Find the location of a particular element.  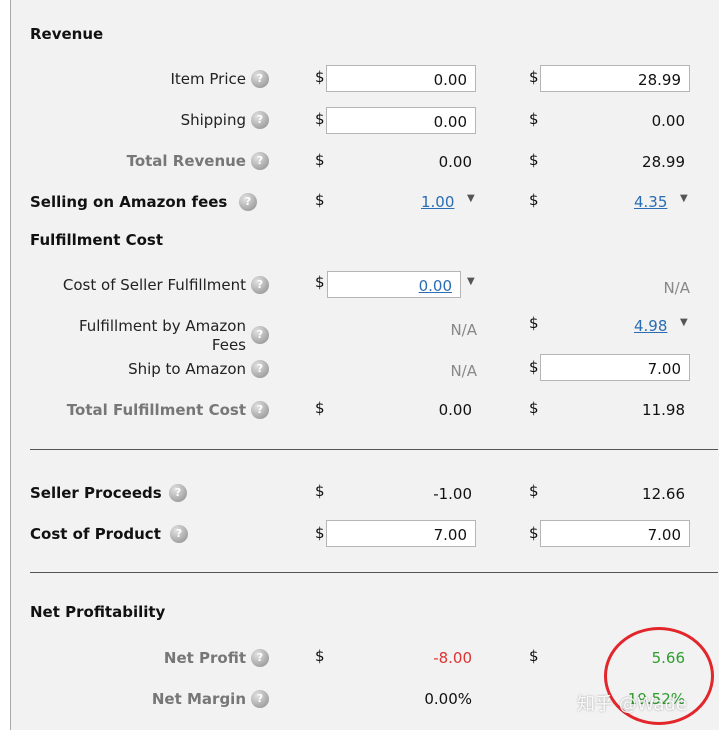

seller-proceeds-help-icon: ? is located at coordinates (178, 493).